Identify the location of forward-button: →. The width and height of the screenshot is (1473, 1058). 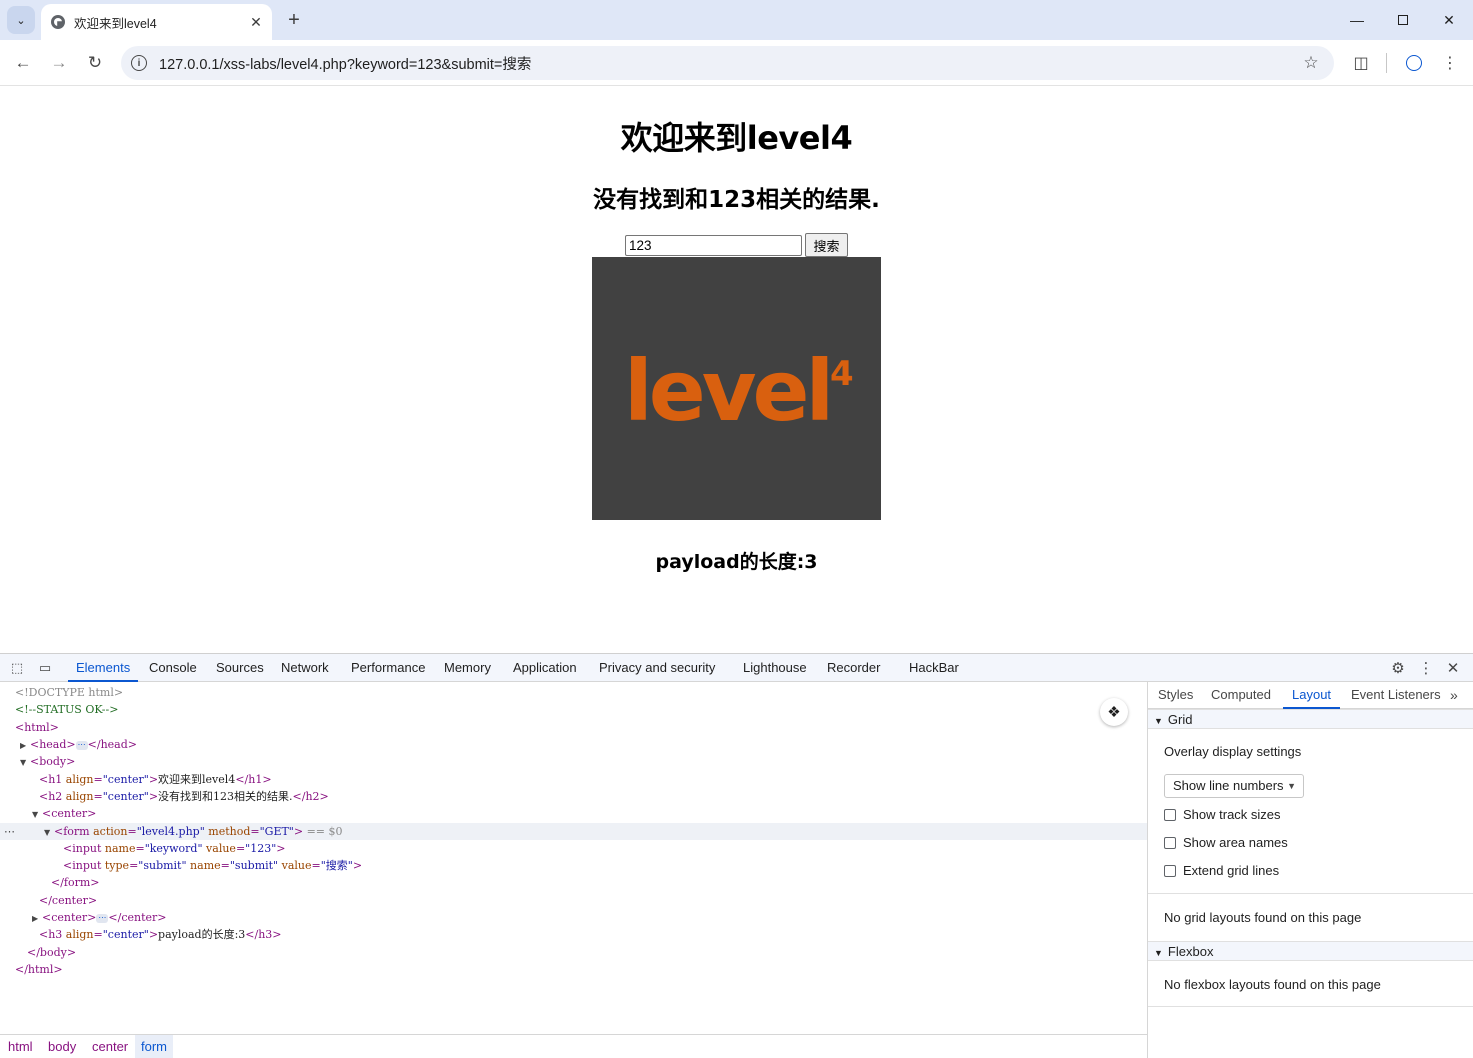
(59, 63).